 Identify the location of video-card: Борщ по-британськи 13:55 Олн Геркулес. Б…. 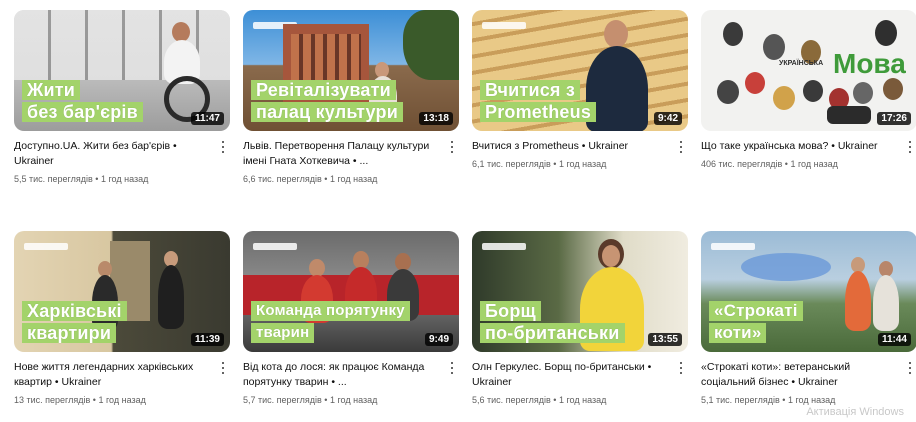
(580, 318).